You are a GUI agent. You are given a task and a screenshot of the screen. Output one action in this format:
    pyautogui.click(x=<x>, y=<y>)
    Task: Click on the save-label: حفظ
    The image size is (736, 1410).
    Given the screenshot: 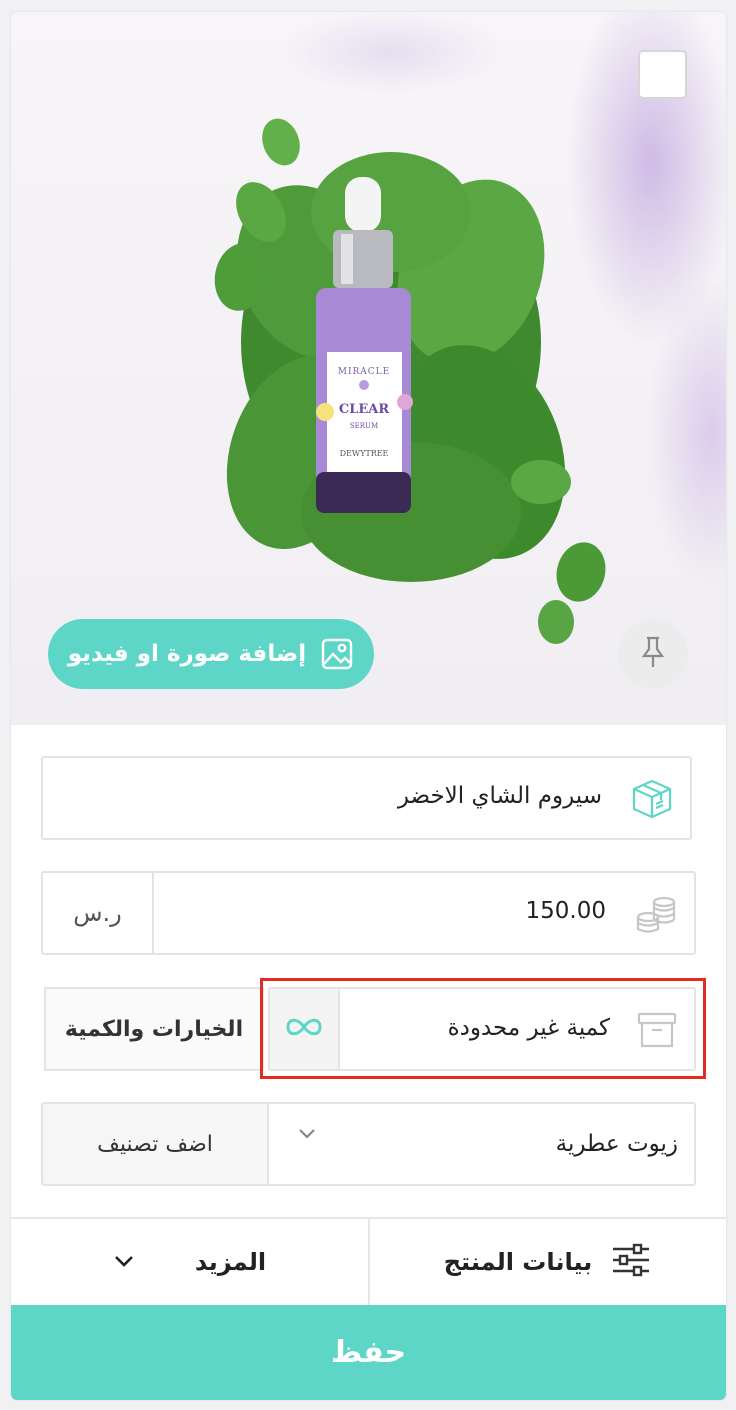 What is the action you would take?
    pyautogui.click(x=368, y=1352)
    